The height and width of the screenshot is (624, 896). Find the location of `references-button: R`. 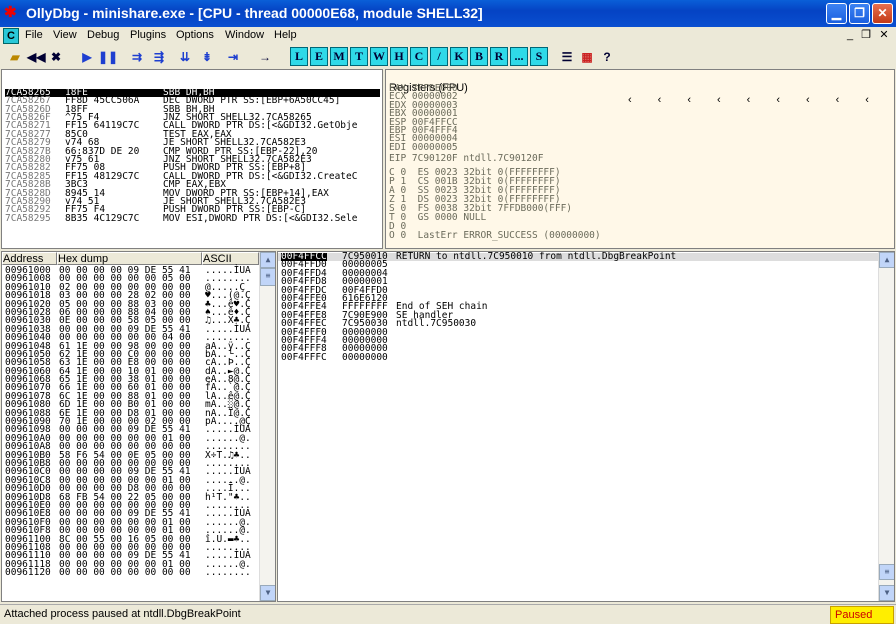

references-button: R is located at coordinates (499, 56).